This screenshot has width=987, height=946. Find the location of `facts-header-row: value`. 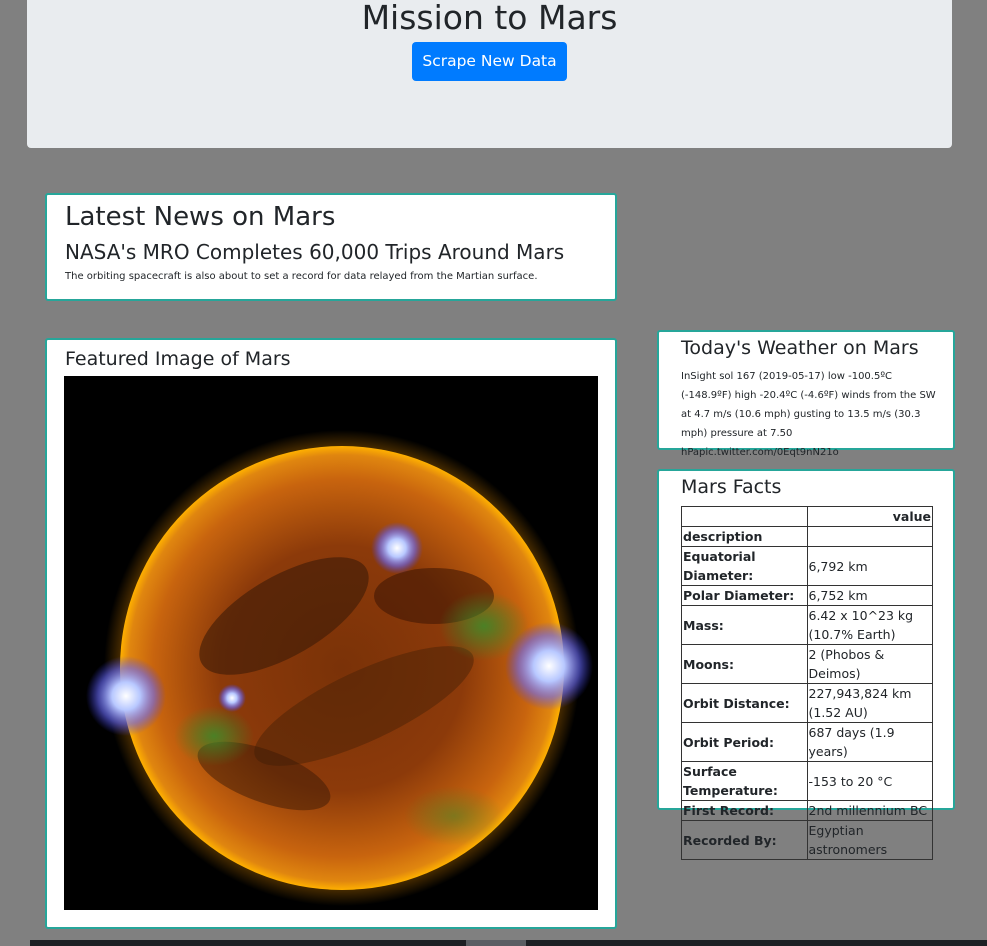

facts-header-row: value is located at coordinates (807, 516).